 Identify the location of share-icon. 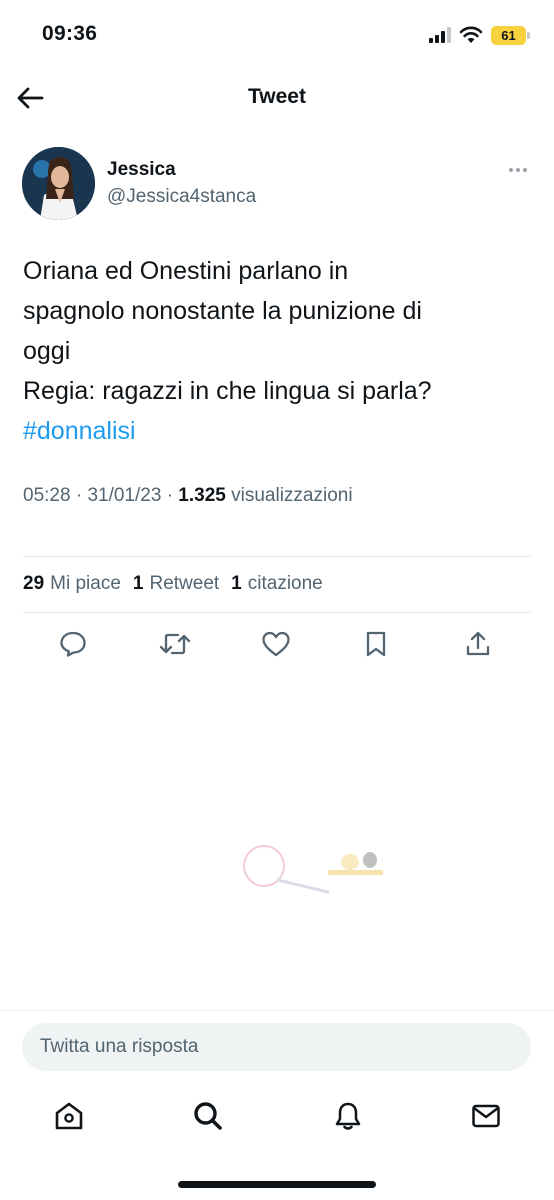
(478, 643).